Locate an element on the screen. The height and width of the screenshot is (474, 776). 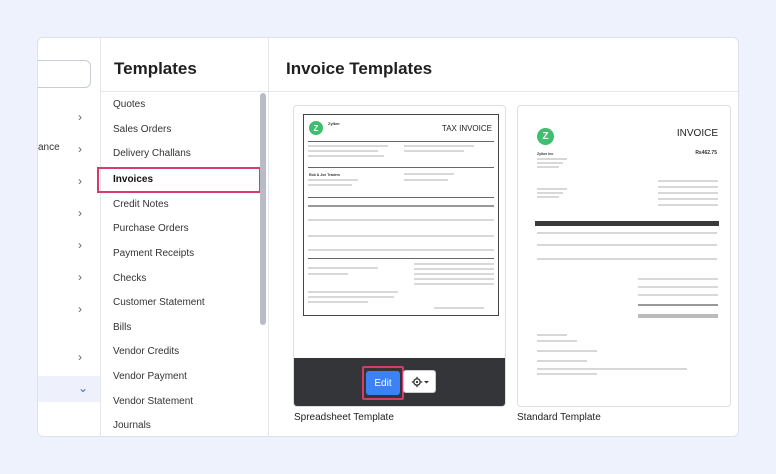
templates-title: Templates is located at coordinates (155, 68).